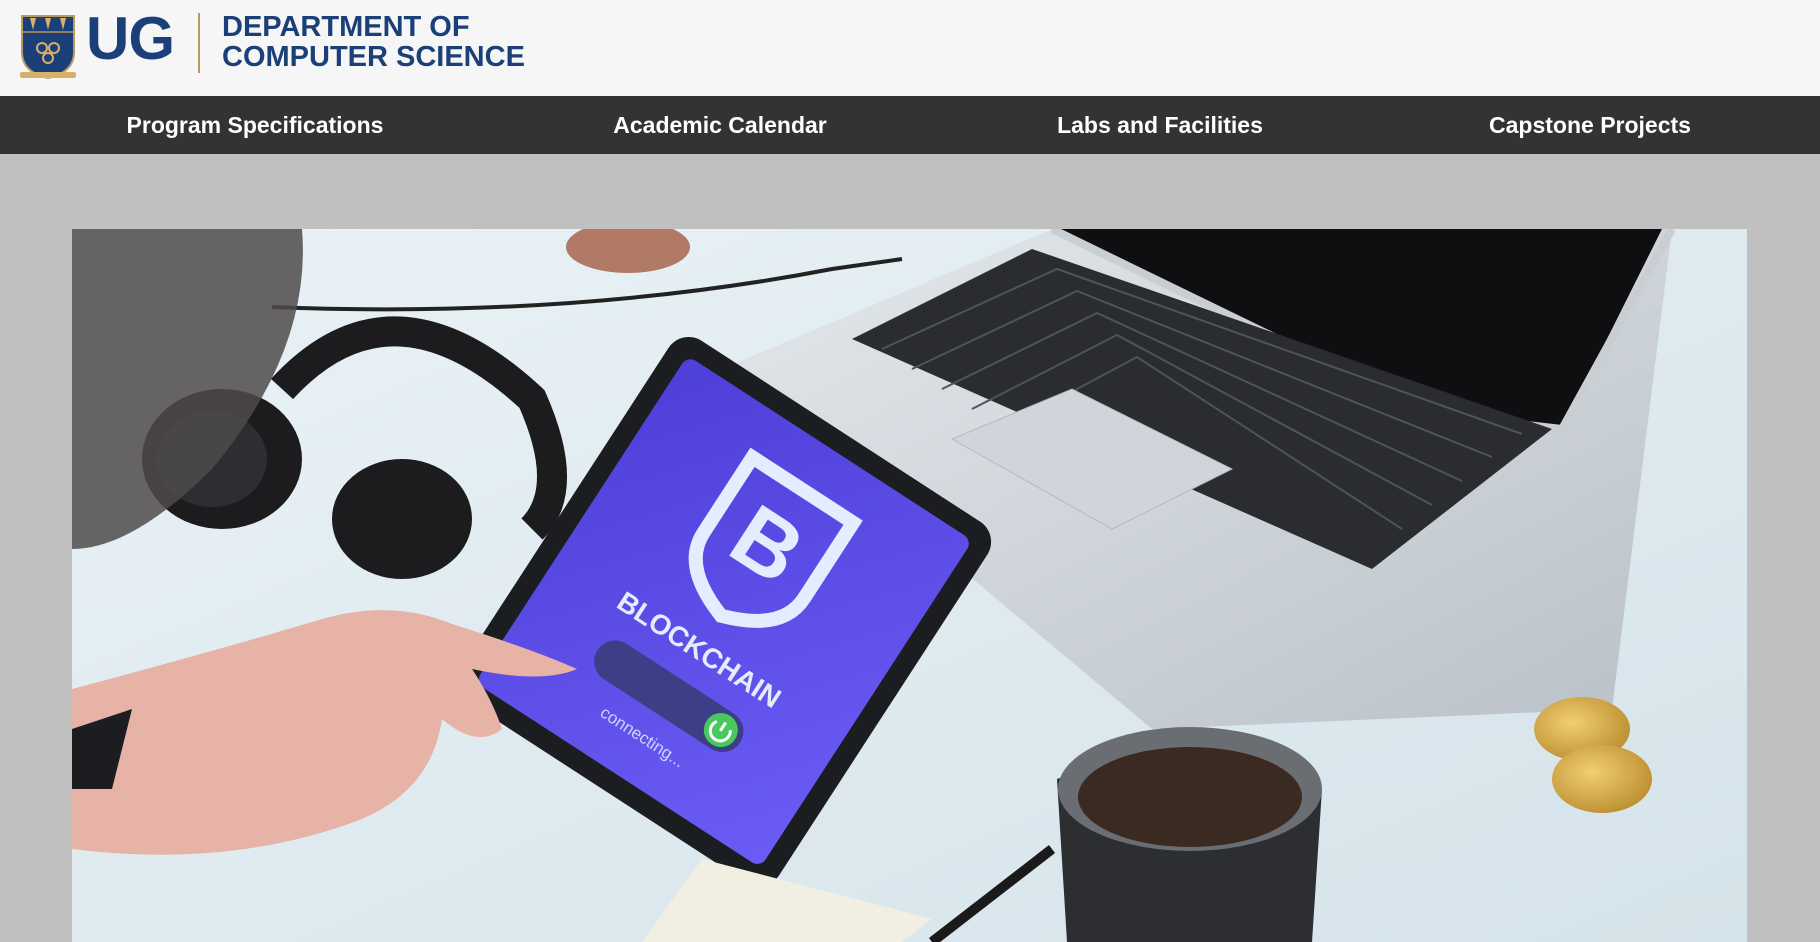  What do you see at coordinates (1160, 125) in the screenshot?
I see `nav-item-labs-and-facilities: Labs and Facilities` at bounding box center [1160, 125].